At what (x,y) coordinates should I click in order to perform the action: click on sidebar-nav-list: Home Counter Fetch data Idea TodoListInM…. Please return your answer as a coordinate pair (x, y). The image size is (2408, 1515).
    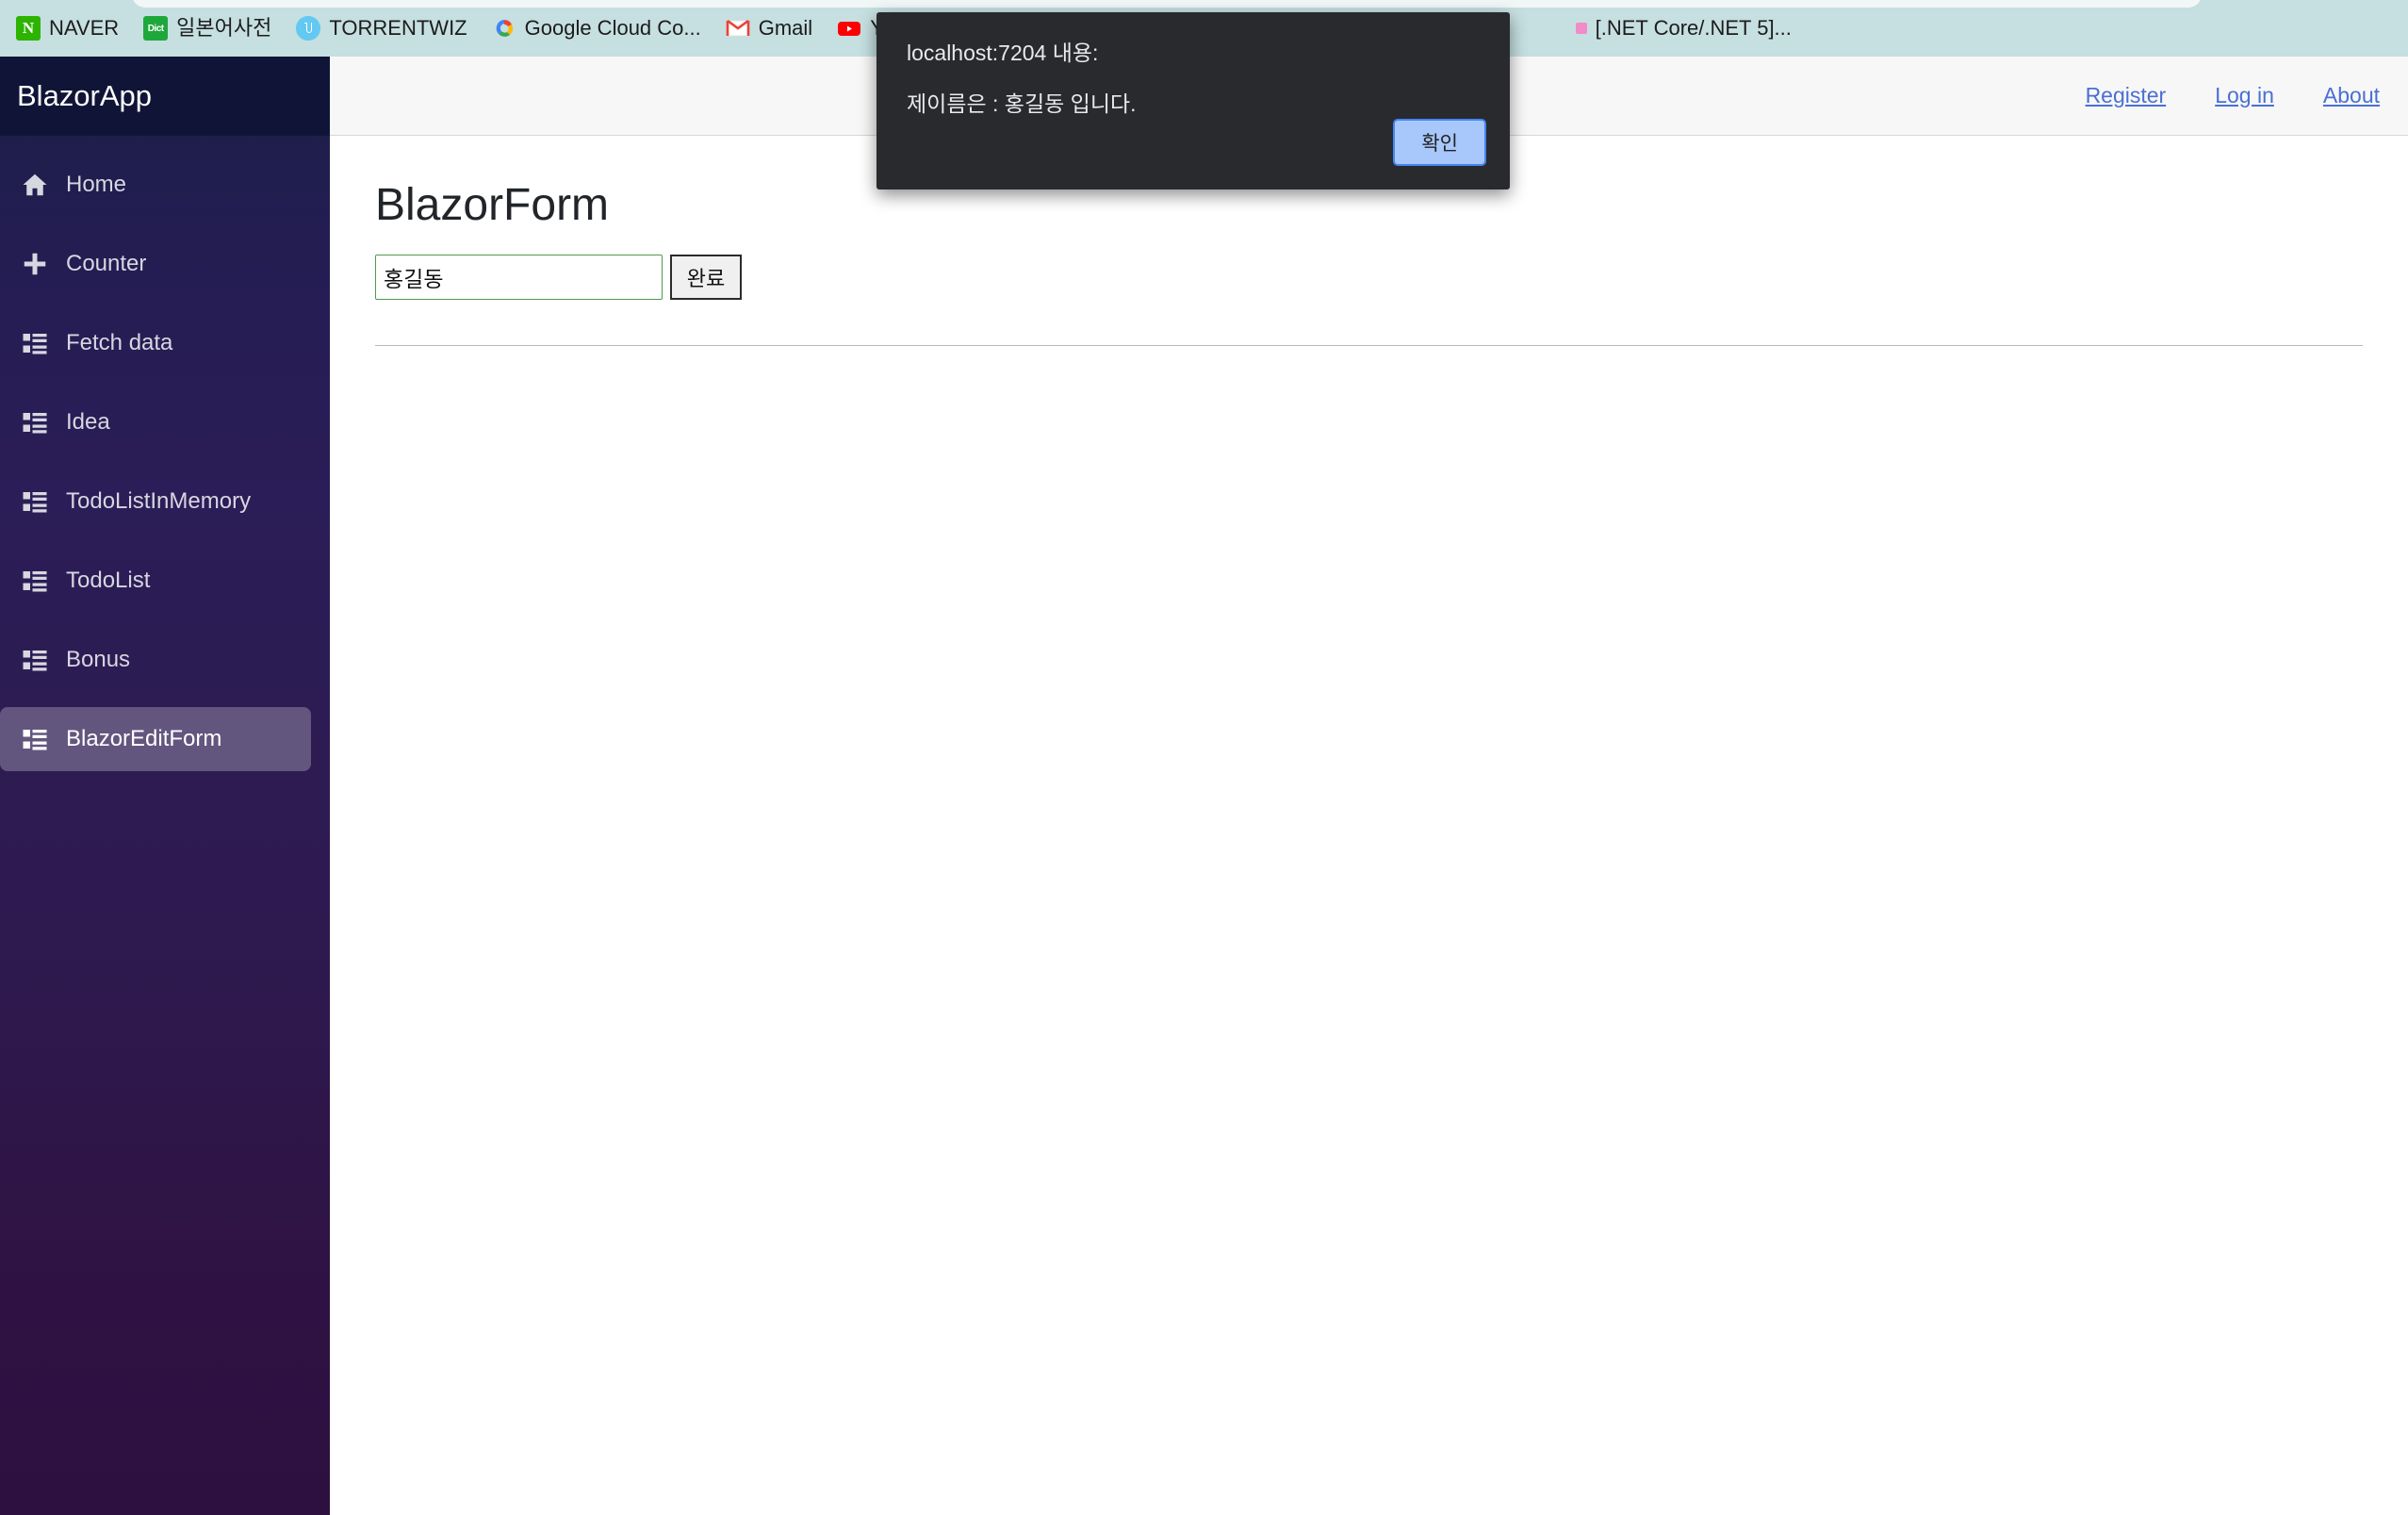
    Looking at the image, I should click on (165, 453).